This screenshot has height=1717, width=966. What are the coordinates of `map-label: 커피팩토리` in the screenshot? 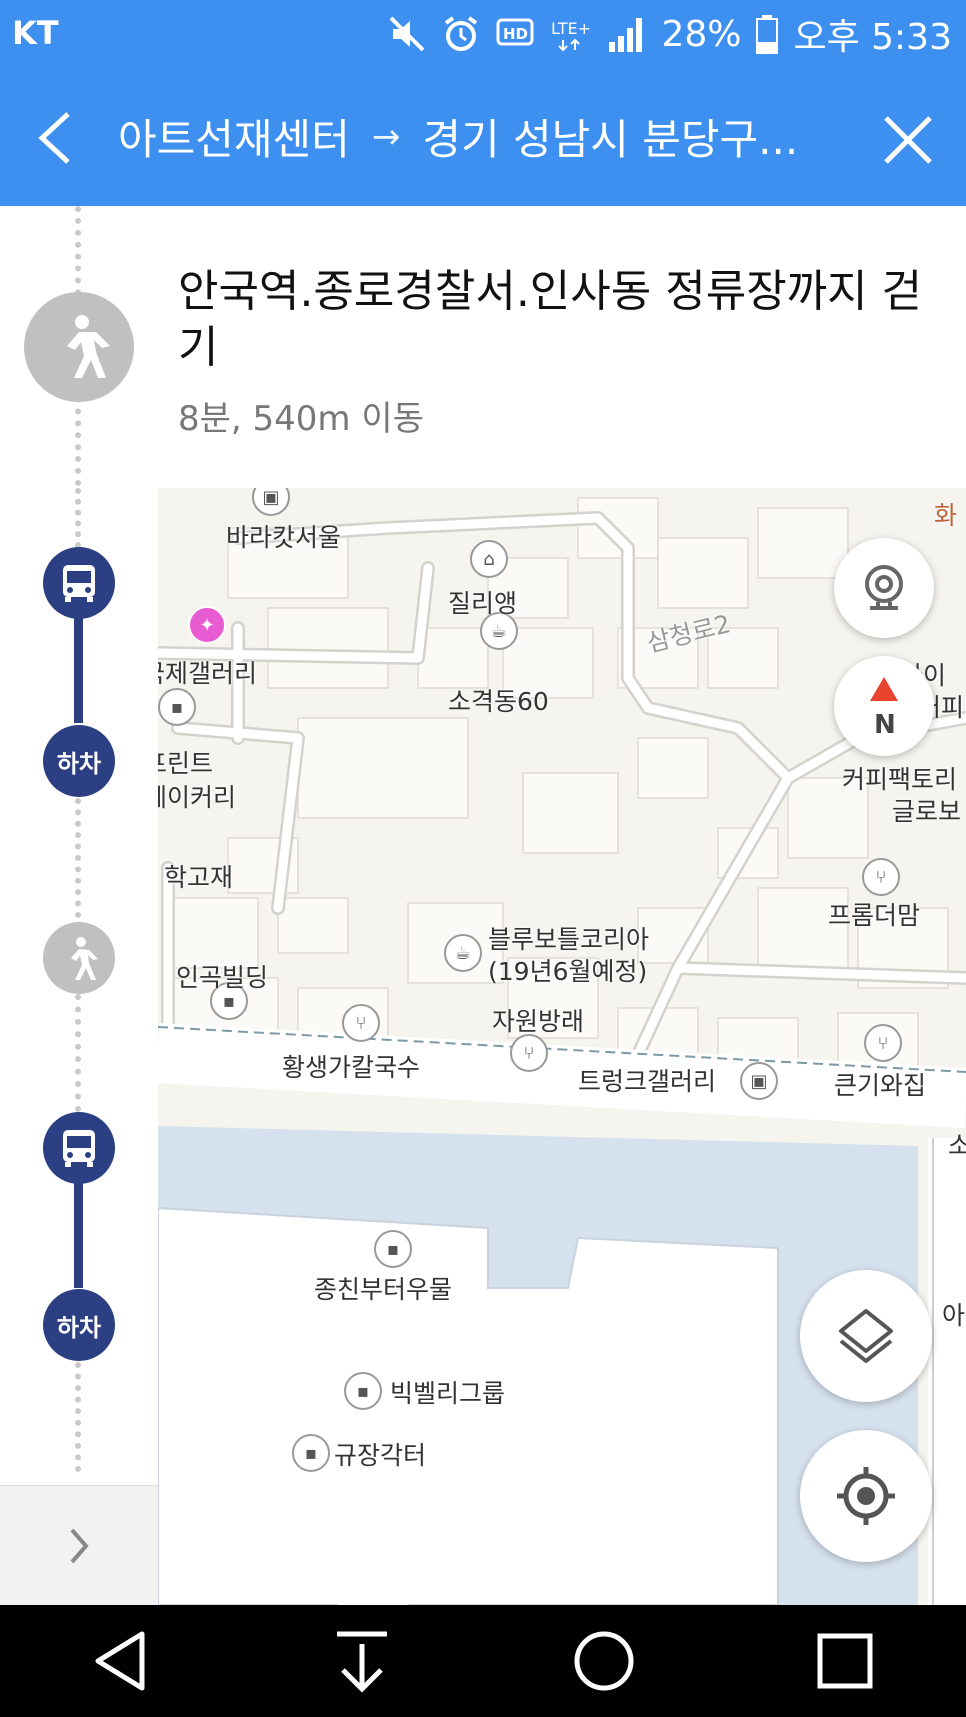 It's located at (900, 779).